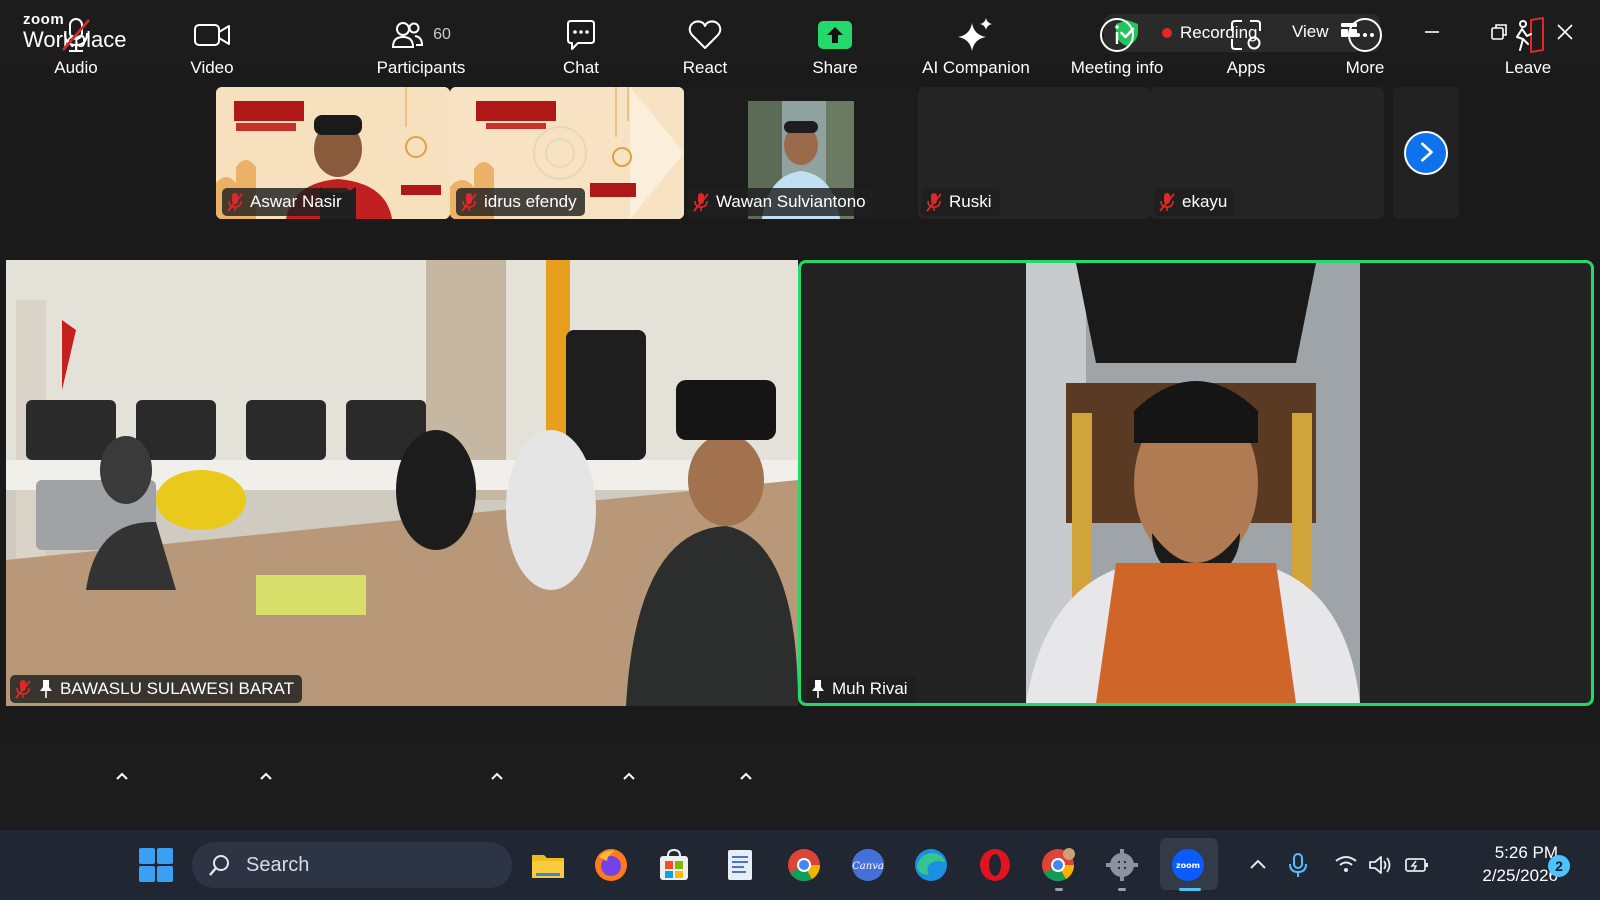 The height and width of the screenshot is (900, 1600). What do you see at coordinates (1432, 32) in the screenshot?
I see `minimize-icon` at bounding box center [1432, 32].